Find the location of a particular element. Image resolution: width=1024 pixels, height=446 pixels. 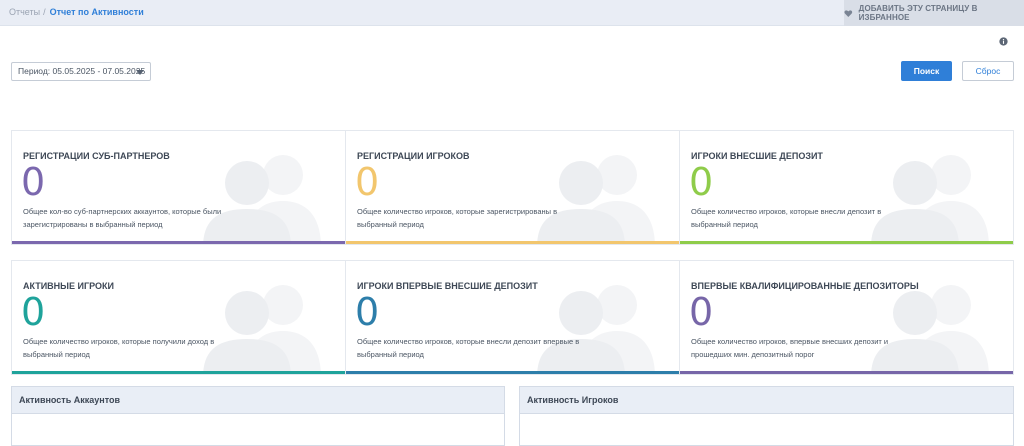

stat-card-title: ИГРОКИ ВПЕРВЫЕ ВНЕСШИЕ ДЕПОЗИТ is located at coordinates (447, 286).